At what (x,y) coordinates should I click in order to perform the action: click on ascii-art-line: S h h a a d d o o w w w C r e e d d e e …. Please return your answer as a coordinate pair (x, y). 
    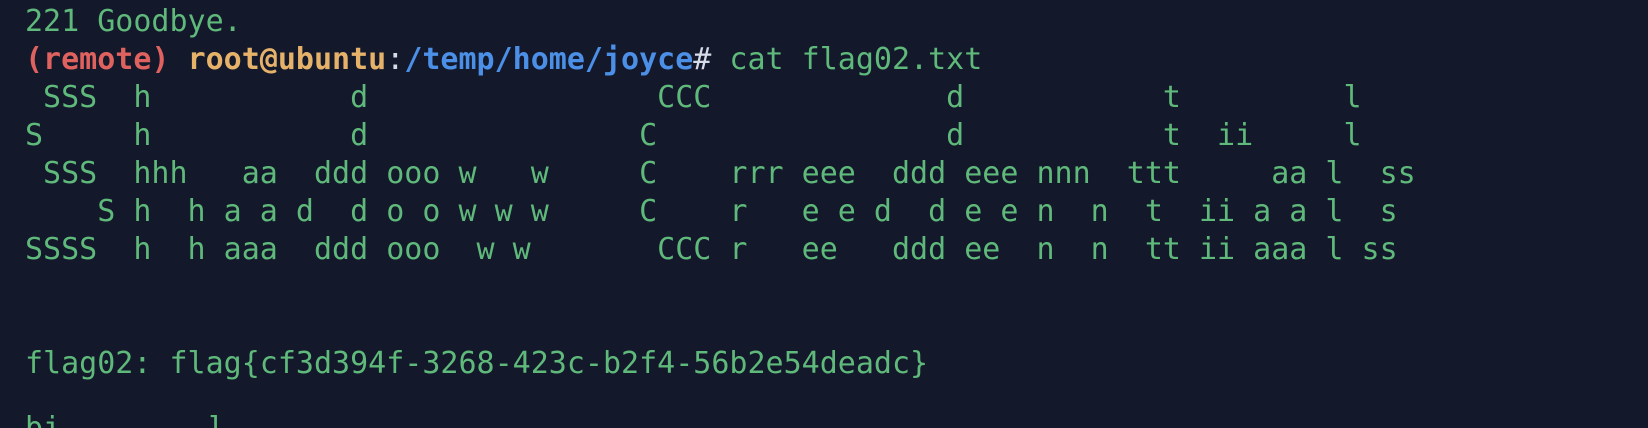
    Looking at the image, I should click on (711, 211).